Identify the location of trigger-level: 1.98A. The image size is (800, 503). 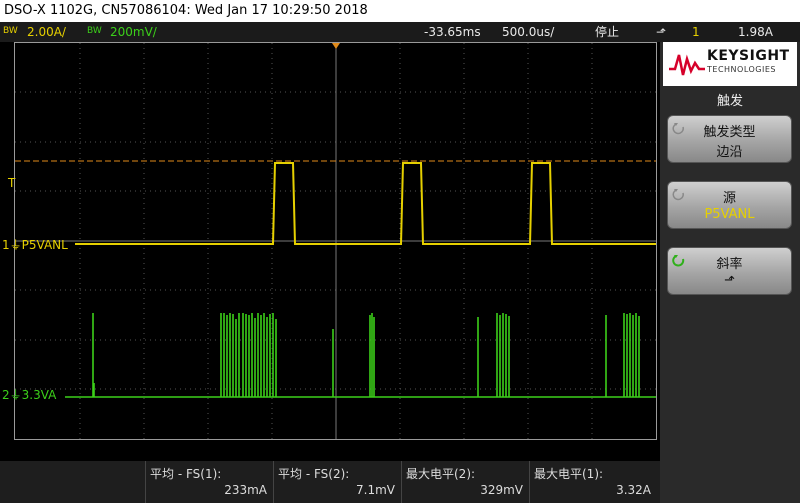
(755, 32).